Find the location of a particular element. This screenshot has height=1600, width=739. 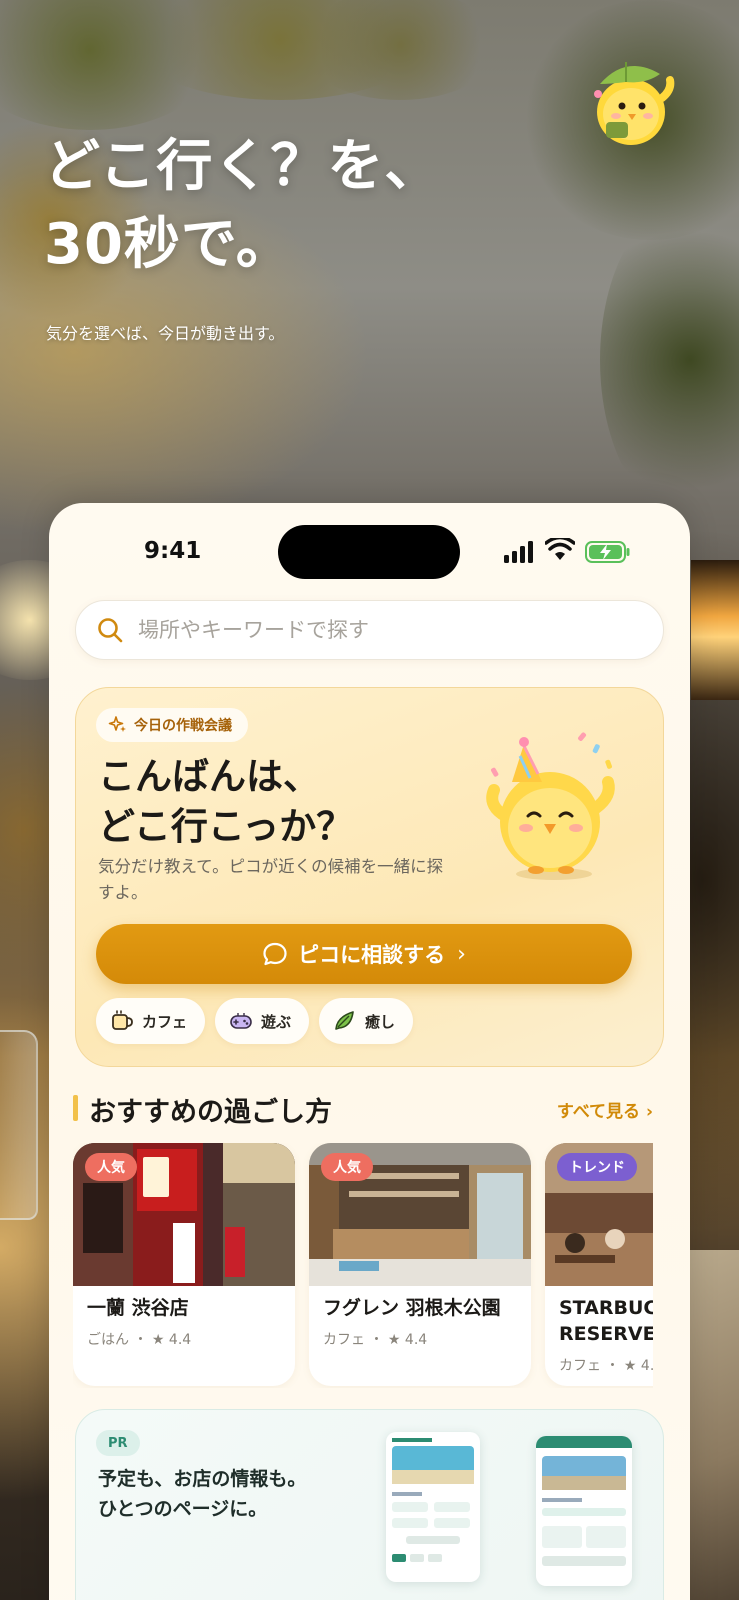

coffee-cup-icon is located at coordinates (122, 1020).